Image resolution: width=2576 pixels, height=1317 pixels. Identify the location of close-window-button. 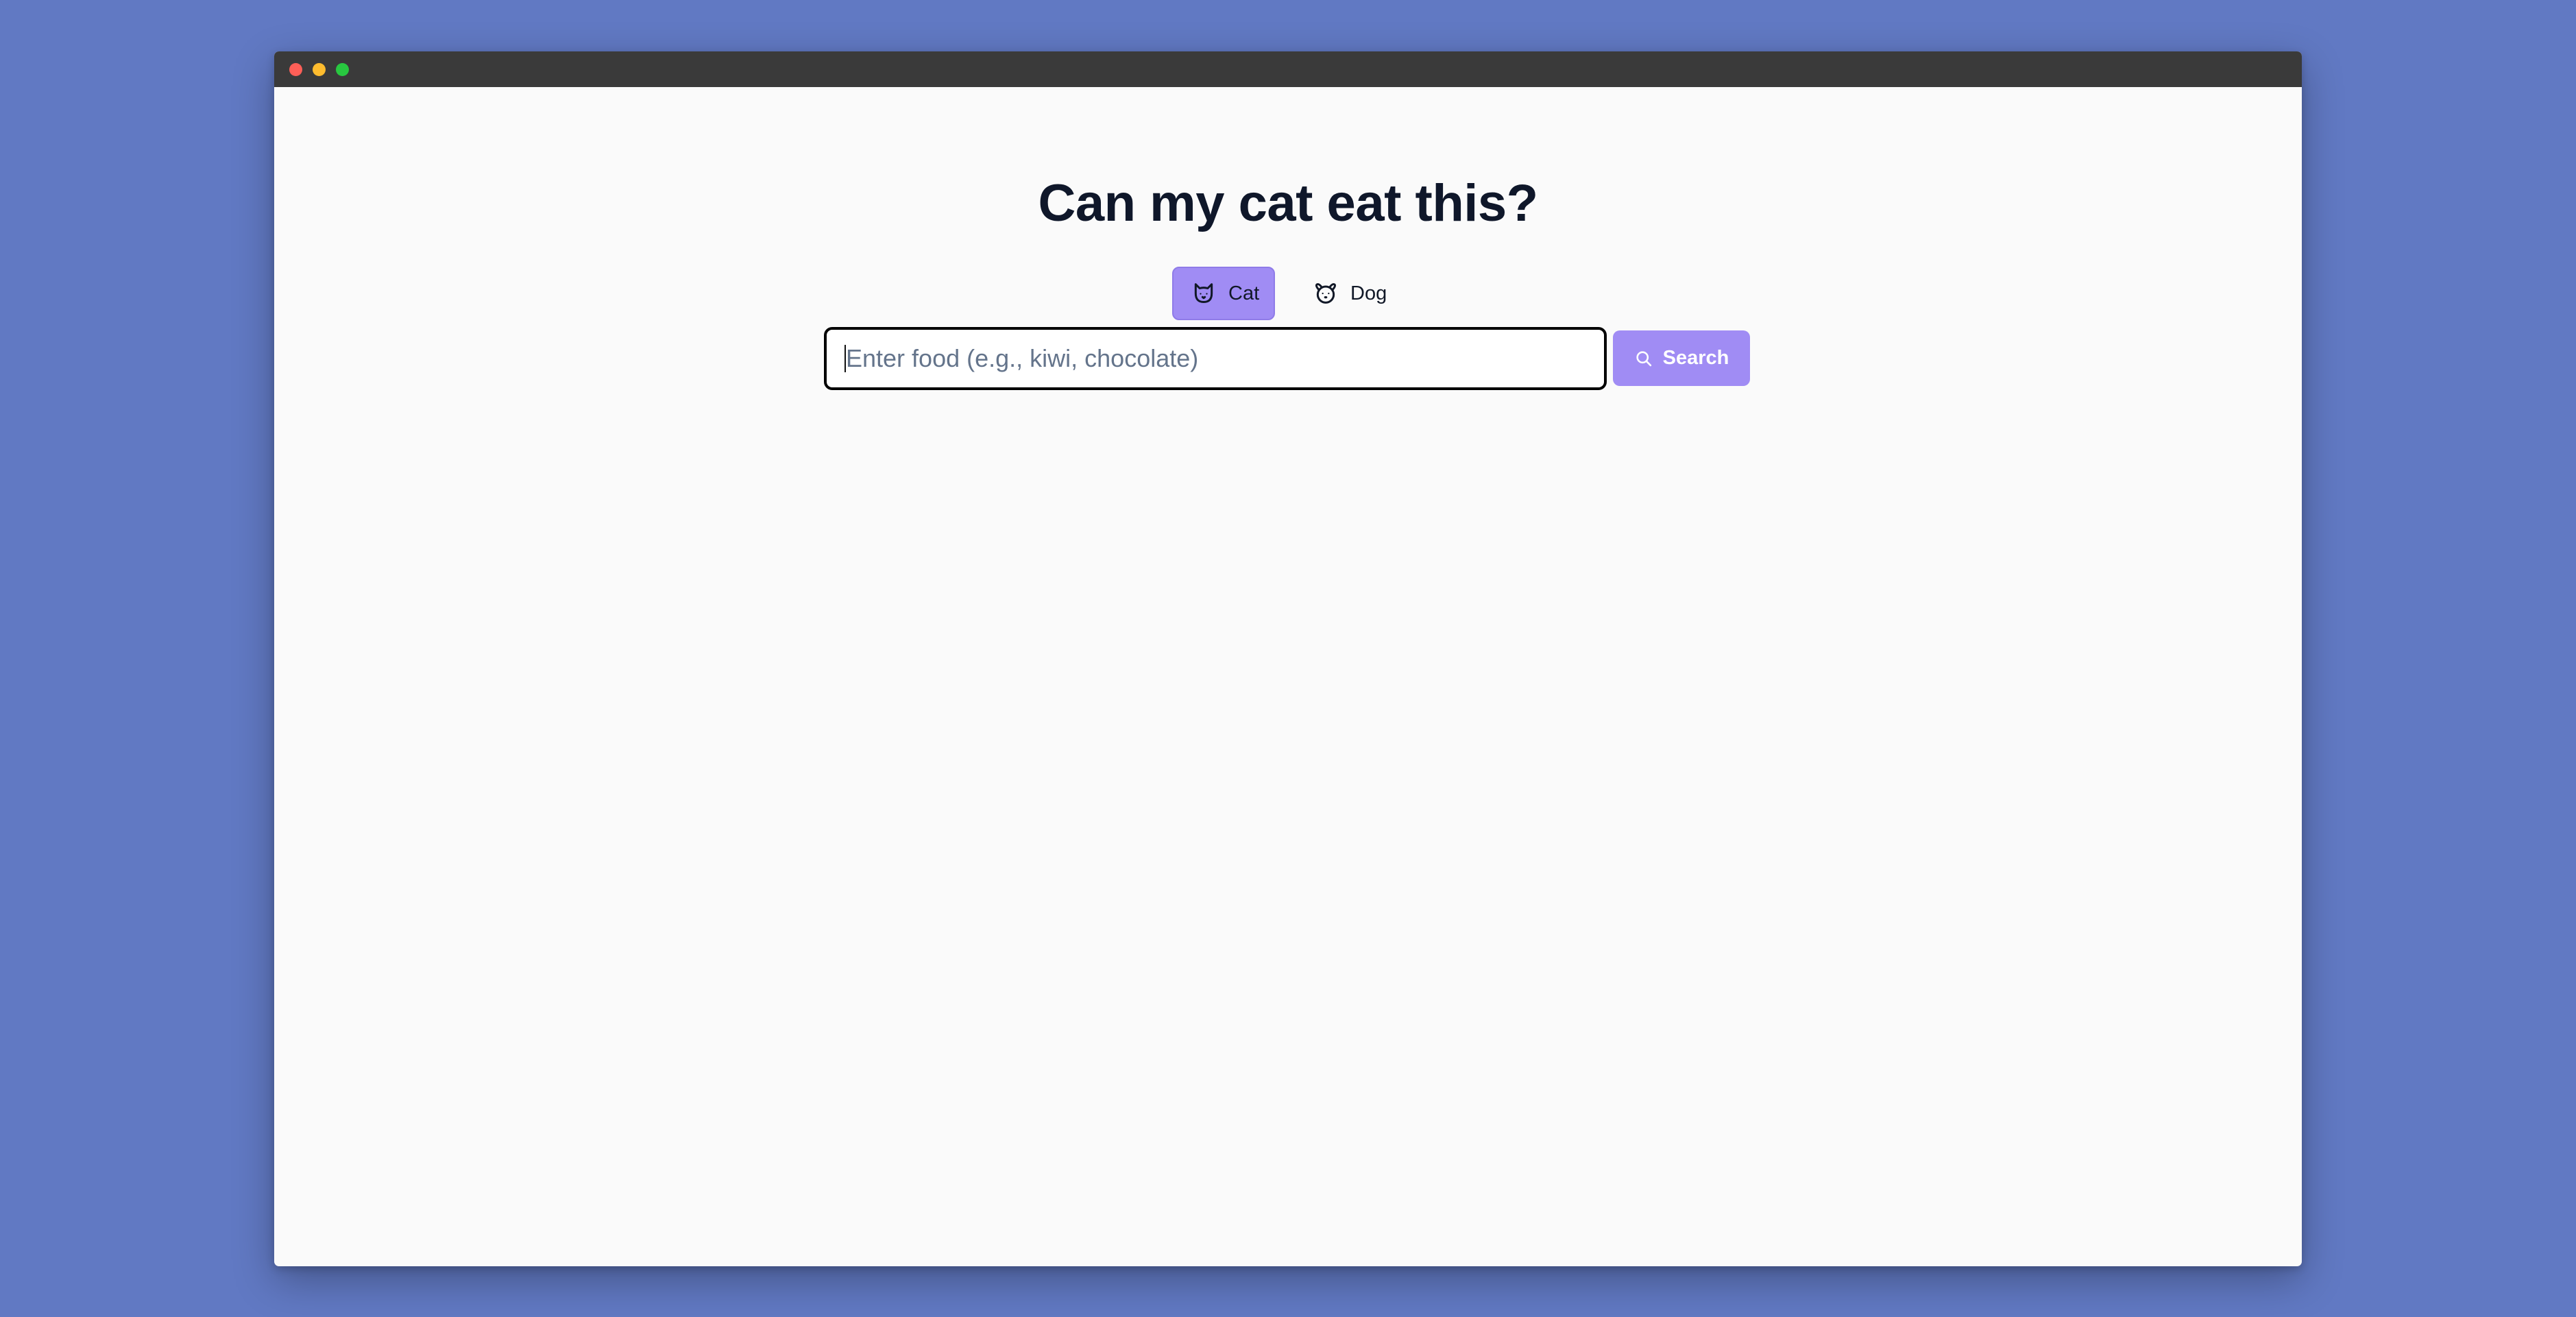
(295, 69).